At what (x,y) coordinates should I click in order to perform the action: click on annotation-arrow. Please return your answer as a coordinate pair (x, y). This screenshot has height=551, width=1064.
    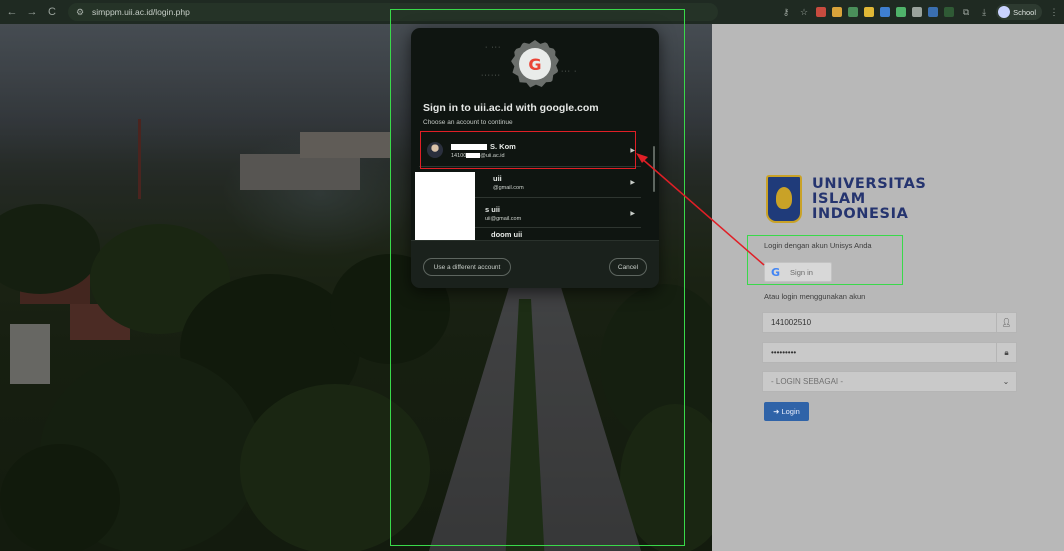
    Looking at the image, I should click on (700, 209).